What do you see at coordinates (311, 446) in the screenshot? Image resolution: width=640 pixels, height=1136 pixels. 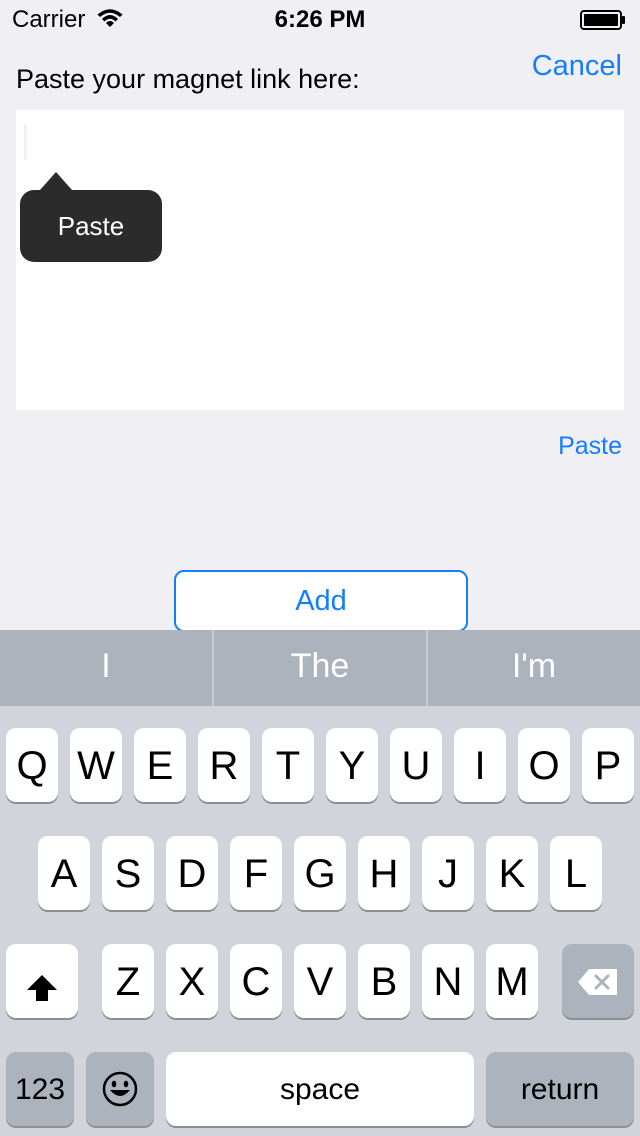 I see `paste-button: Paste` at bounding box center [311, 446].